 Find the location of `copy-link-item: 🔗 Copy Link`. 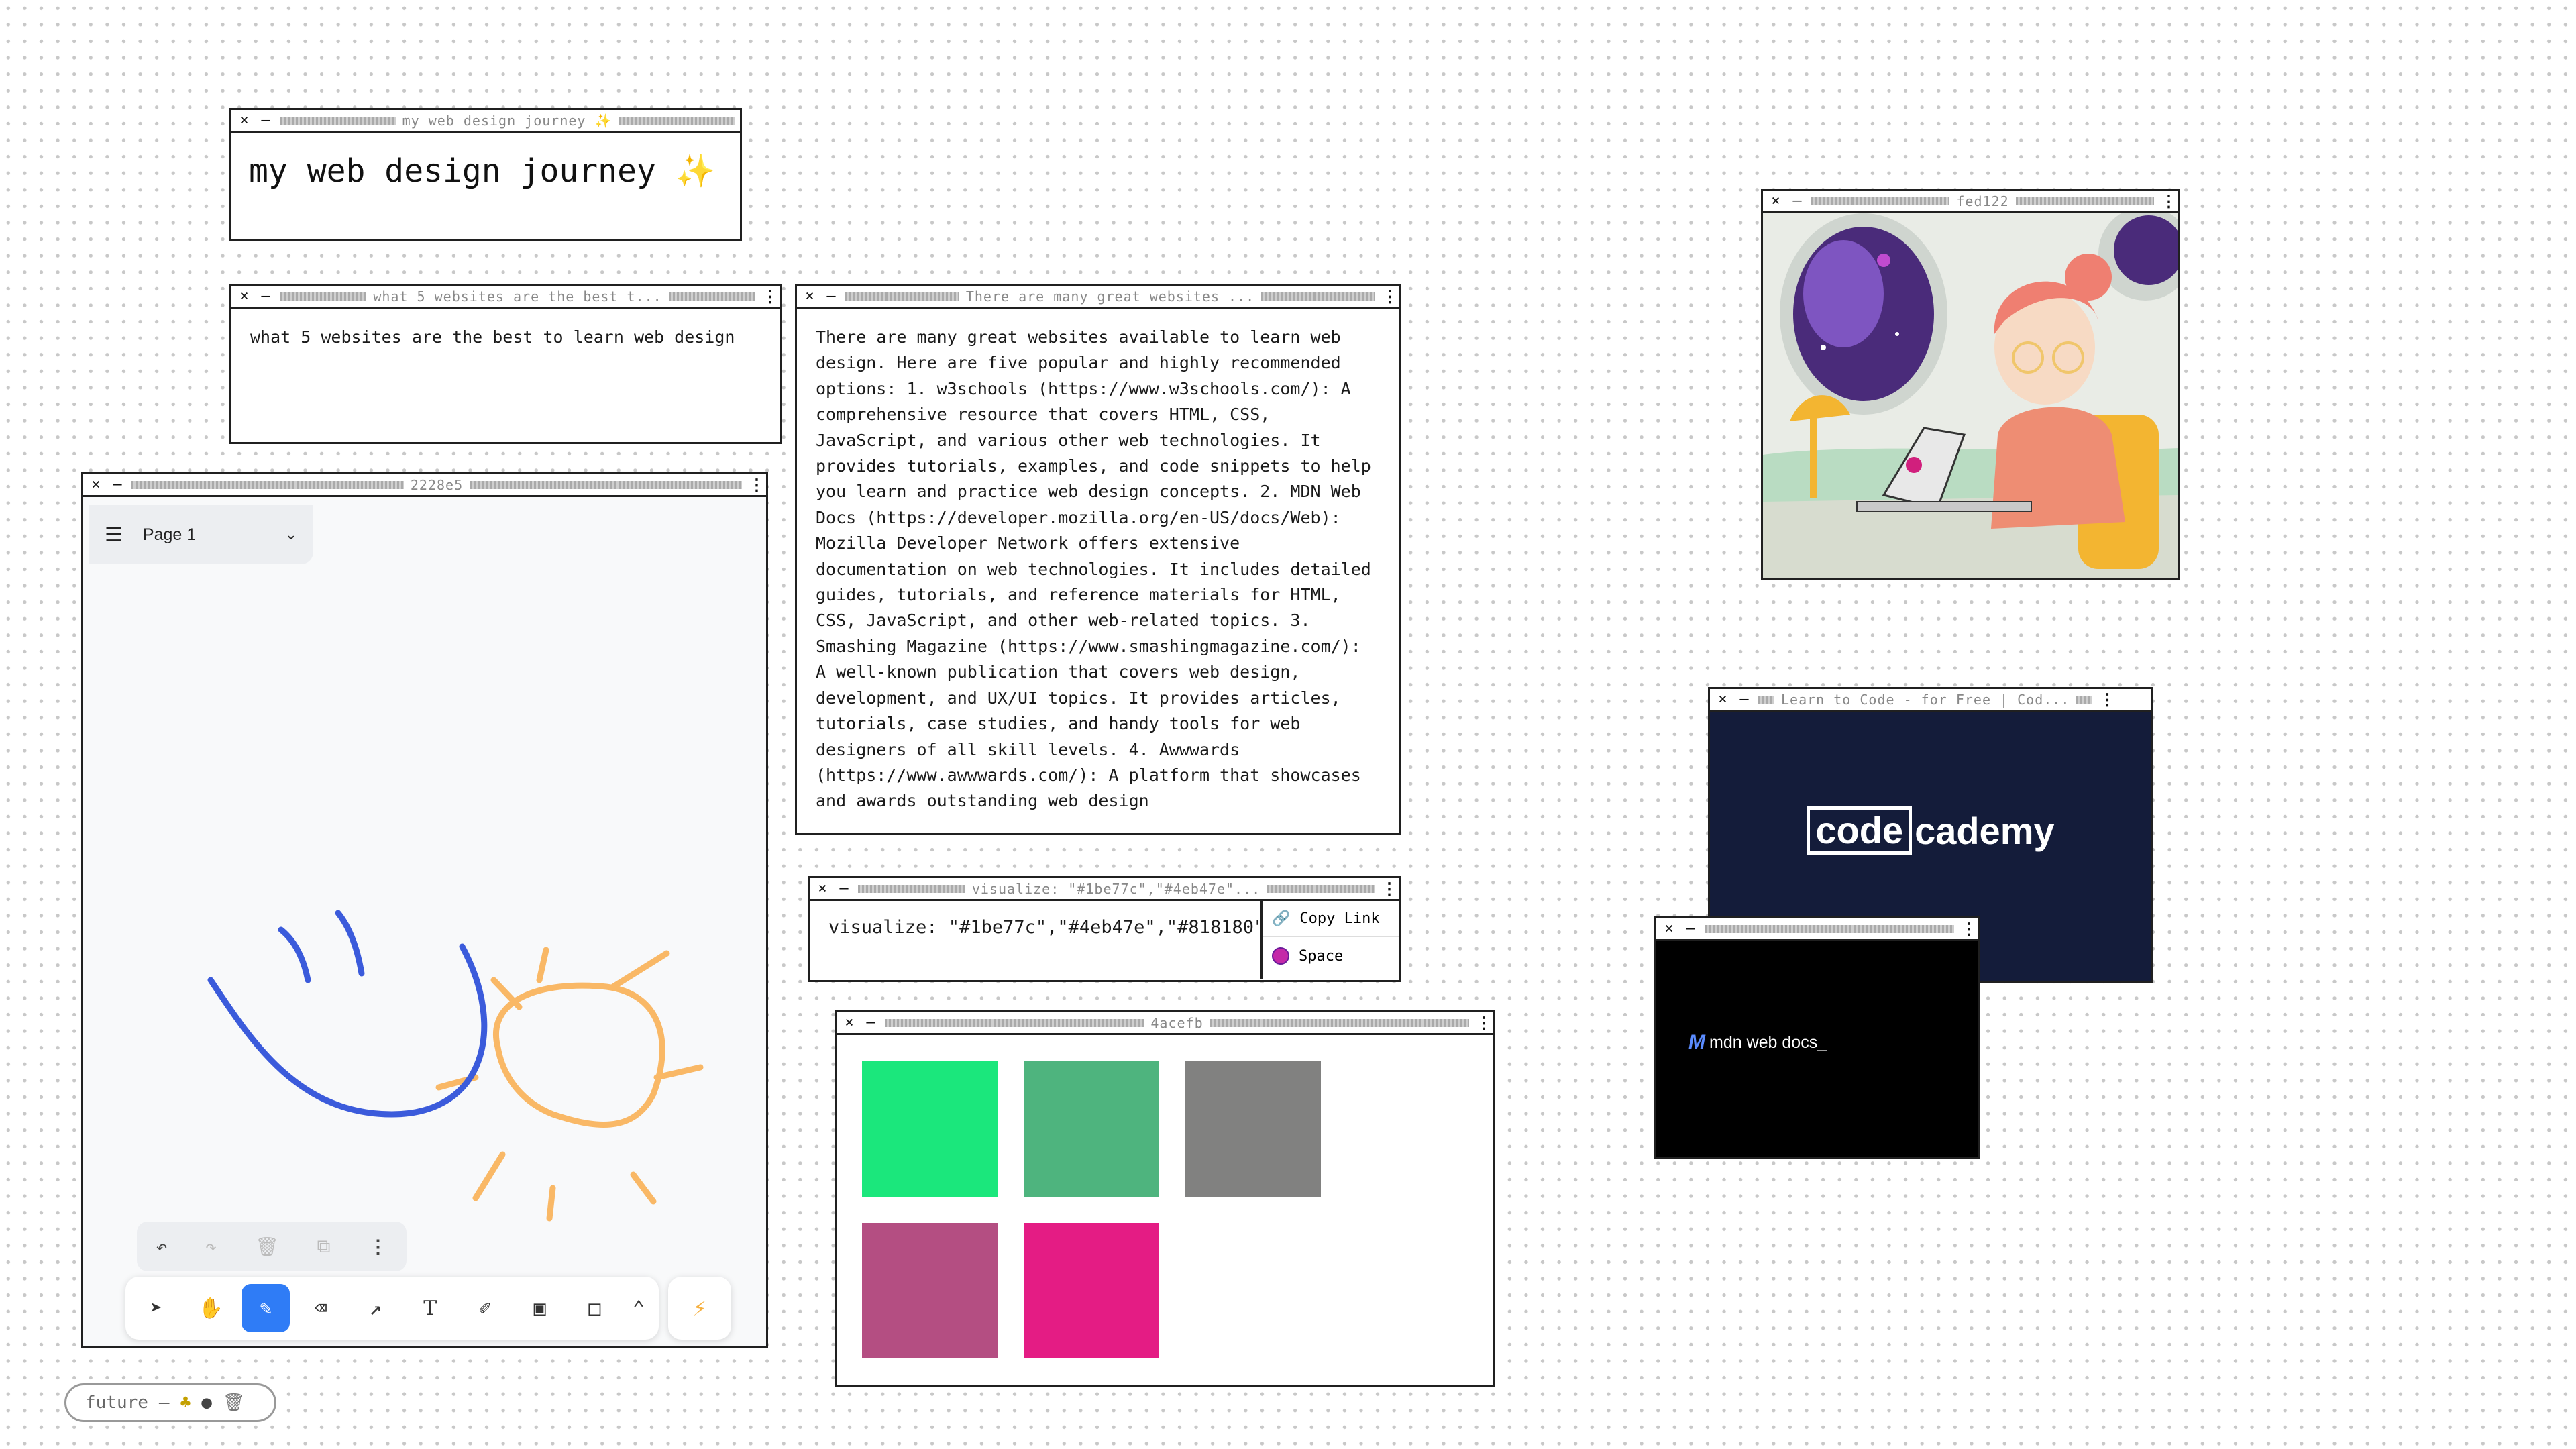

copy-link-item: 🔗 Copy Link is located at coordinates (1331, 919).